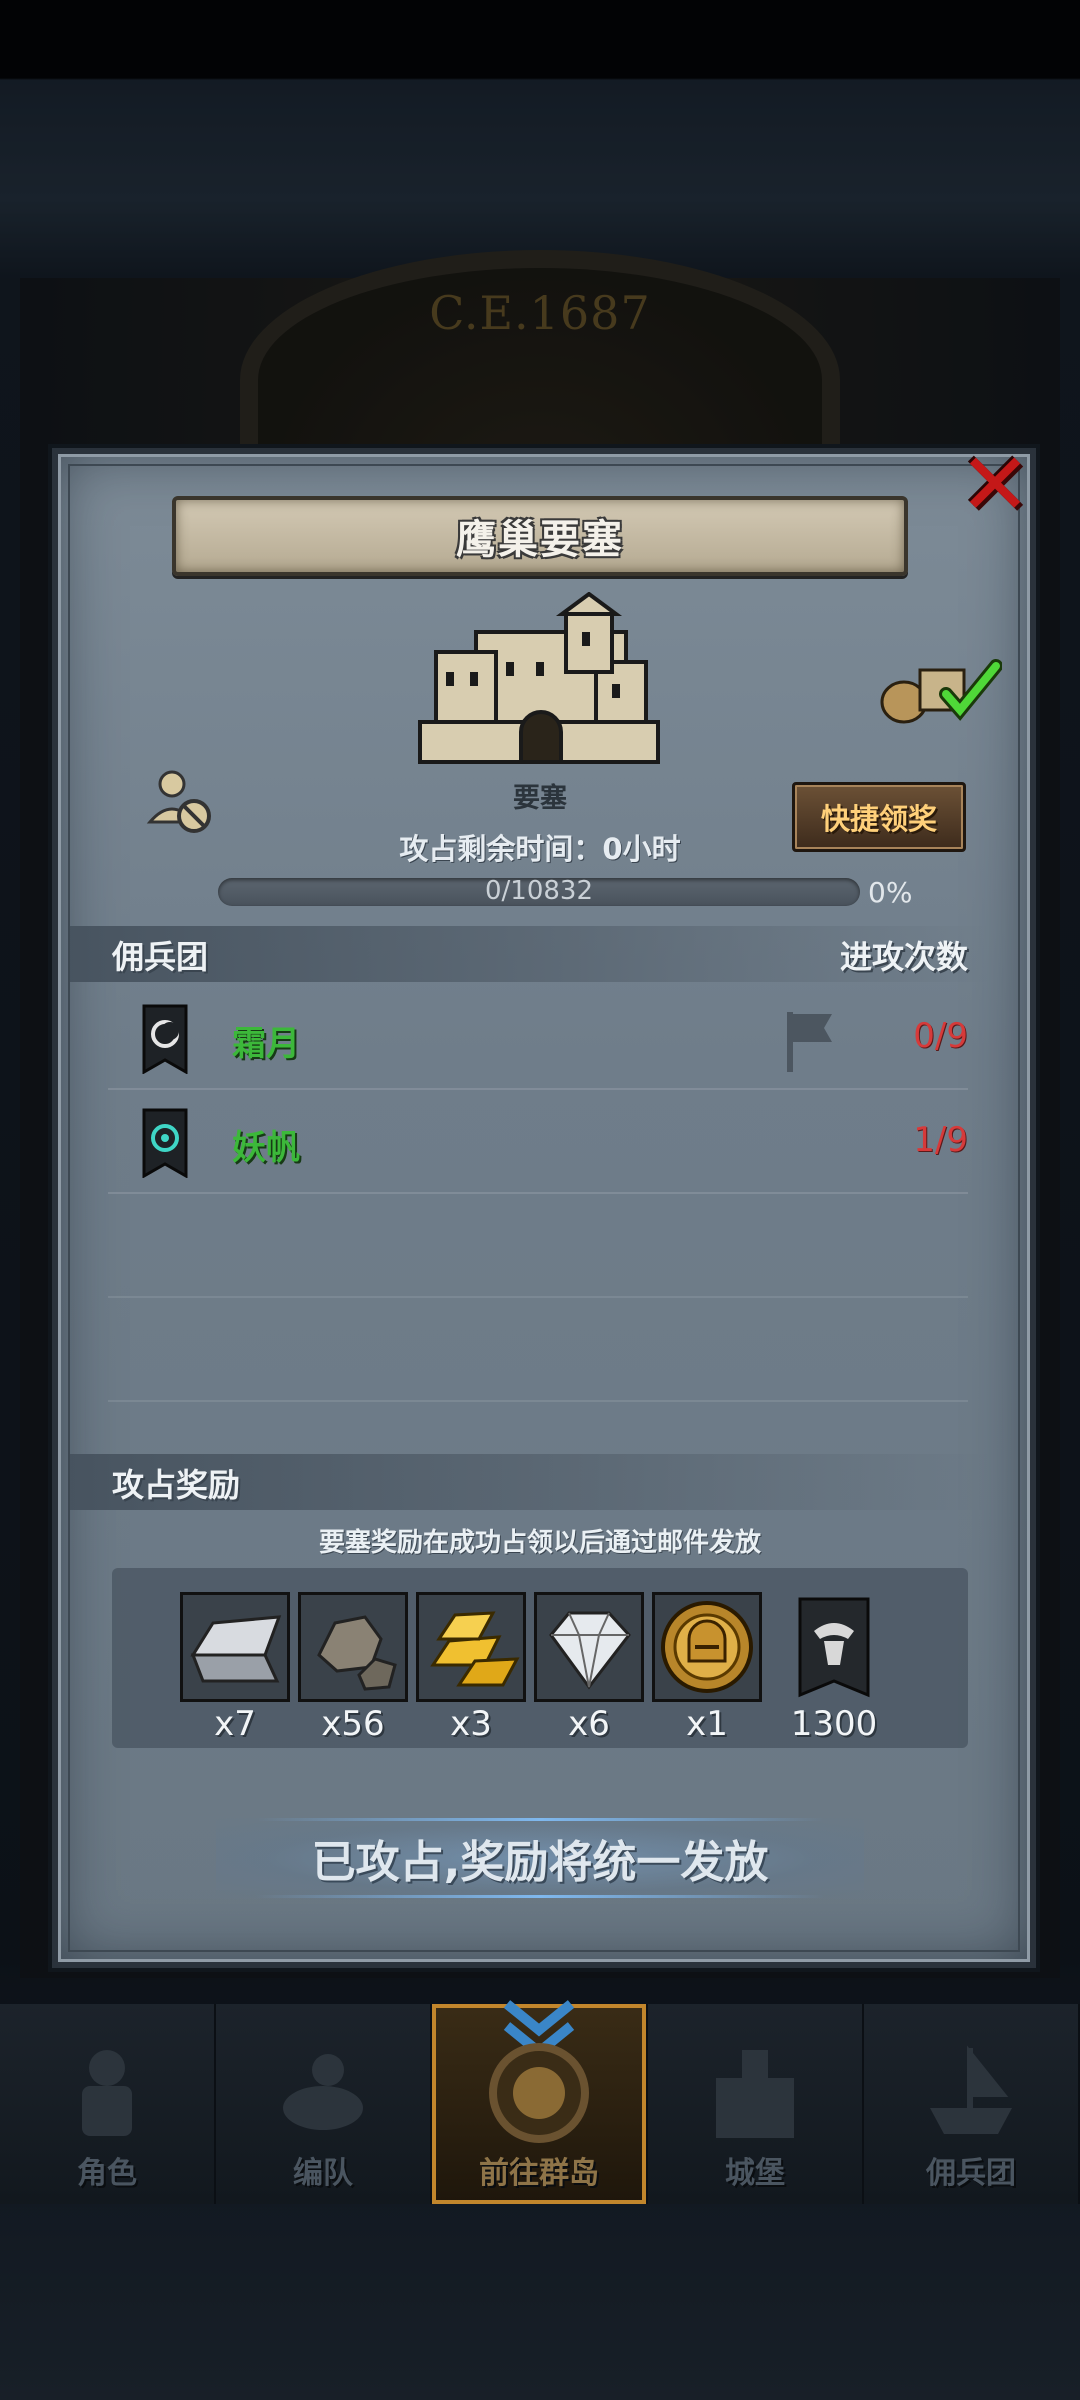 The height and width of the screenshot is (2400, 1080). What do you see at coordinates (235, 1647) in the screenshot?
I see `silver-ingot-icon` at bounding box center [235, 1647].